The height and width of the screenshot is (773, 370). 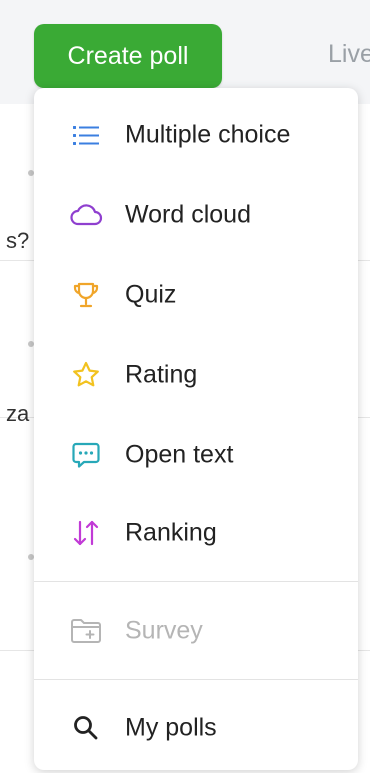 I want to click on cloud-icon, so click(x=86, y=215).